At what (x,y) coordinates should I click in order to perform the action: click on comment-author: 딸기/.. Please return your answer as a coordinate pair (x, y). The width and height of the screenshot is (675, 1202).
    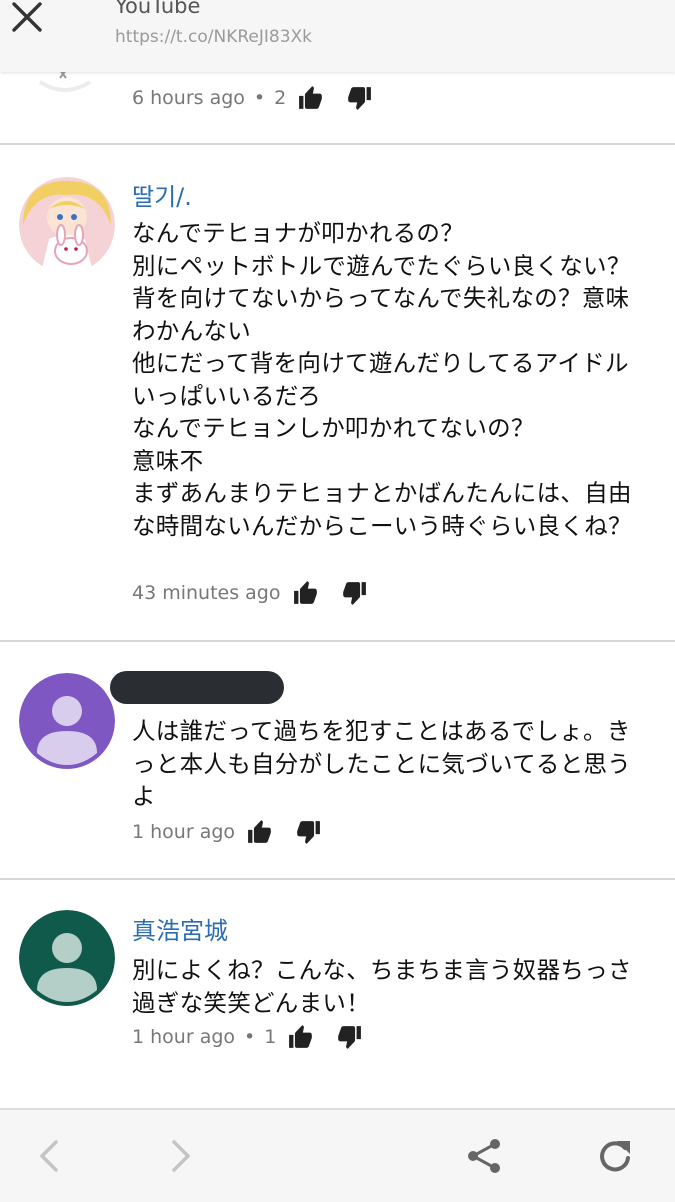
    Looking at the image, I should click on (162, 194).